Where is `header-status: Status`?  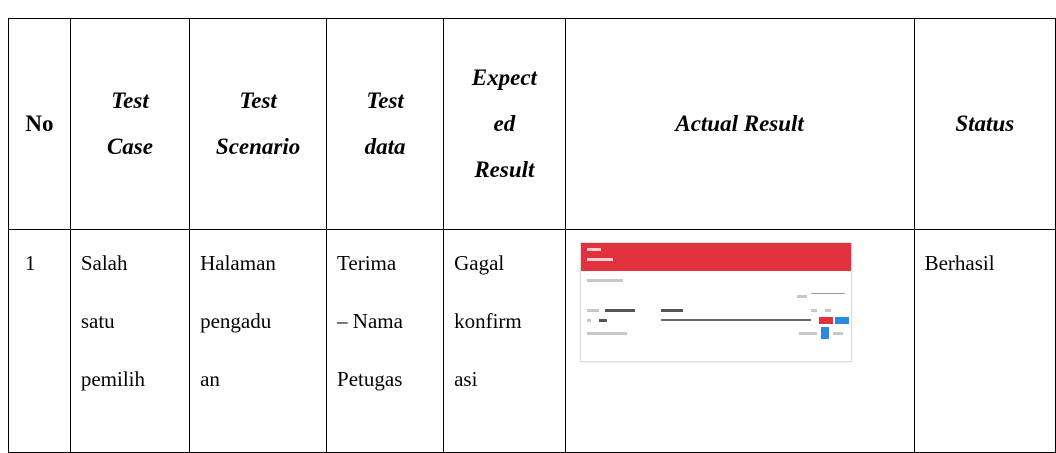 header-status: Status is located at coordinates (984, 124).